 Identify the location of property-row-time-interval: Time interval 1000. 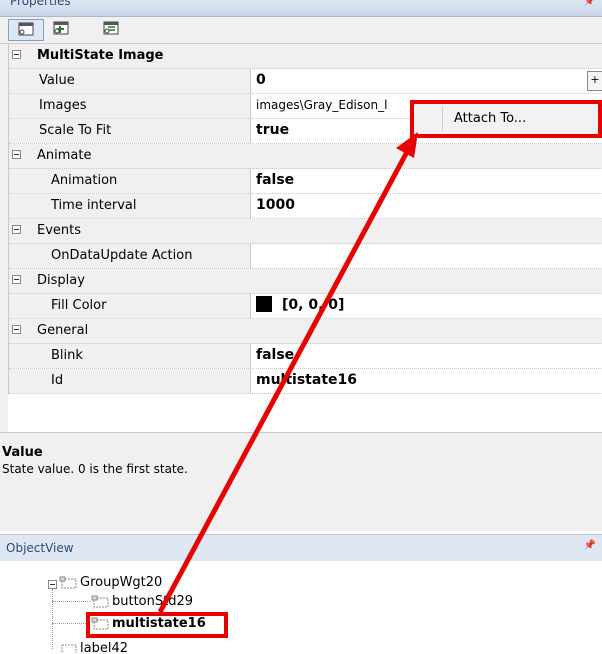
(305, 206).